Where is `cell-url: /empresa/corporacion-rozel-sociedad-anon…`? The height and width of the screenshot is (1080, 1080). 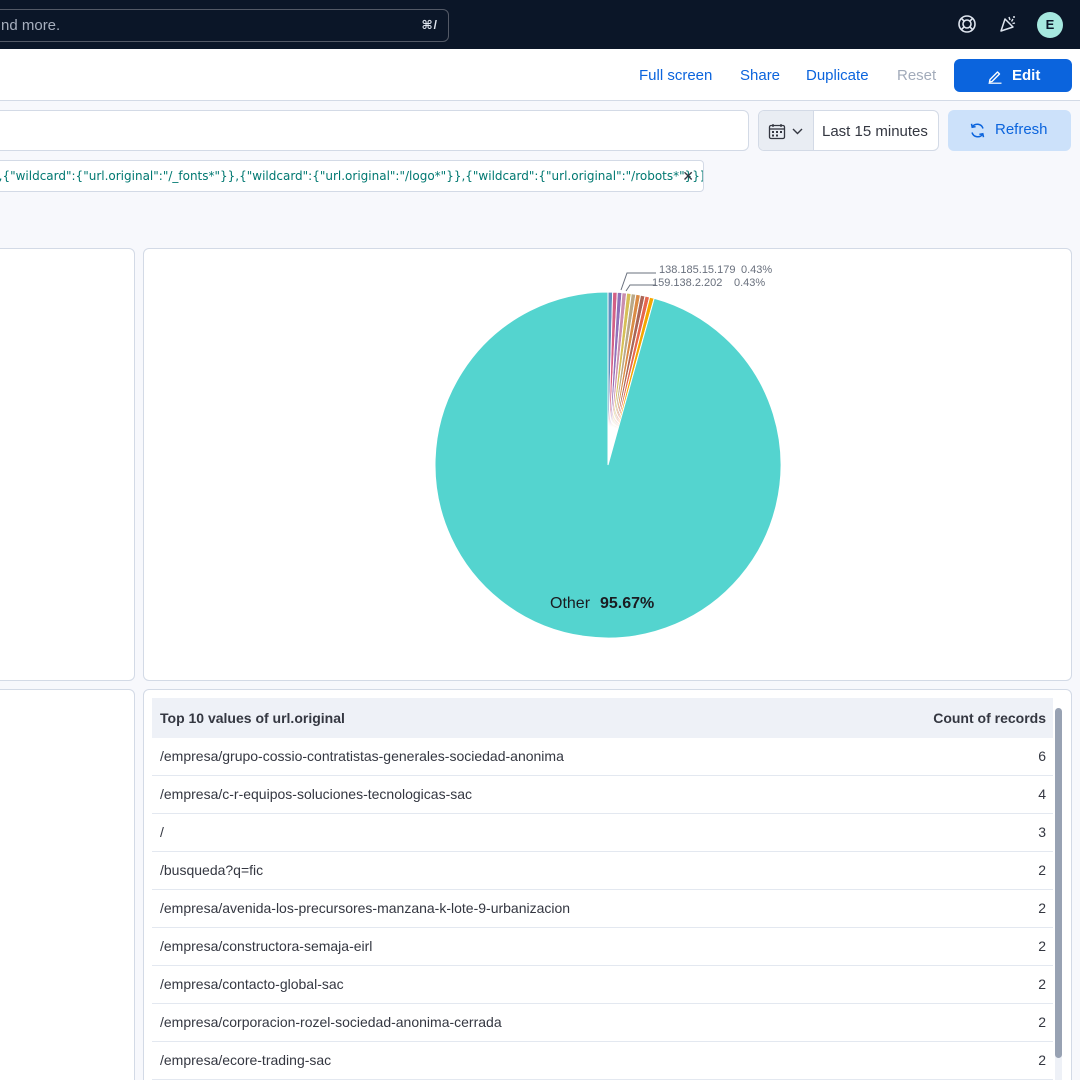
cell-url: /empresa/corporacion-rozel-sociedad-anon… is located at coordinates (331, 1022).